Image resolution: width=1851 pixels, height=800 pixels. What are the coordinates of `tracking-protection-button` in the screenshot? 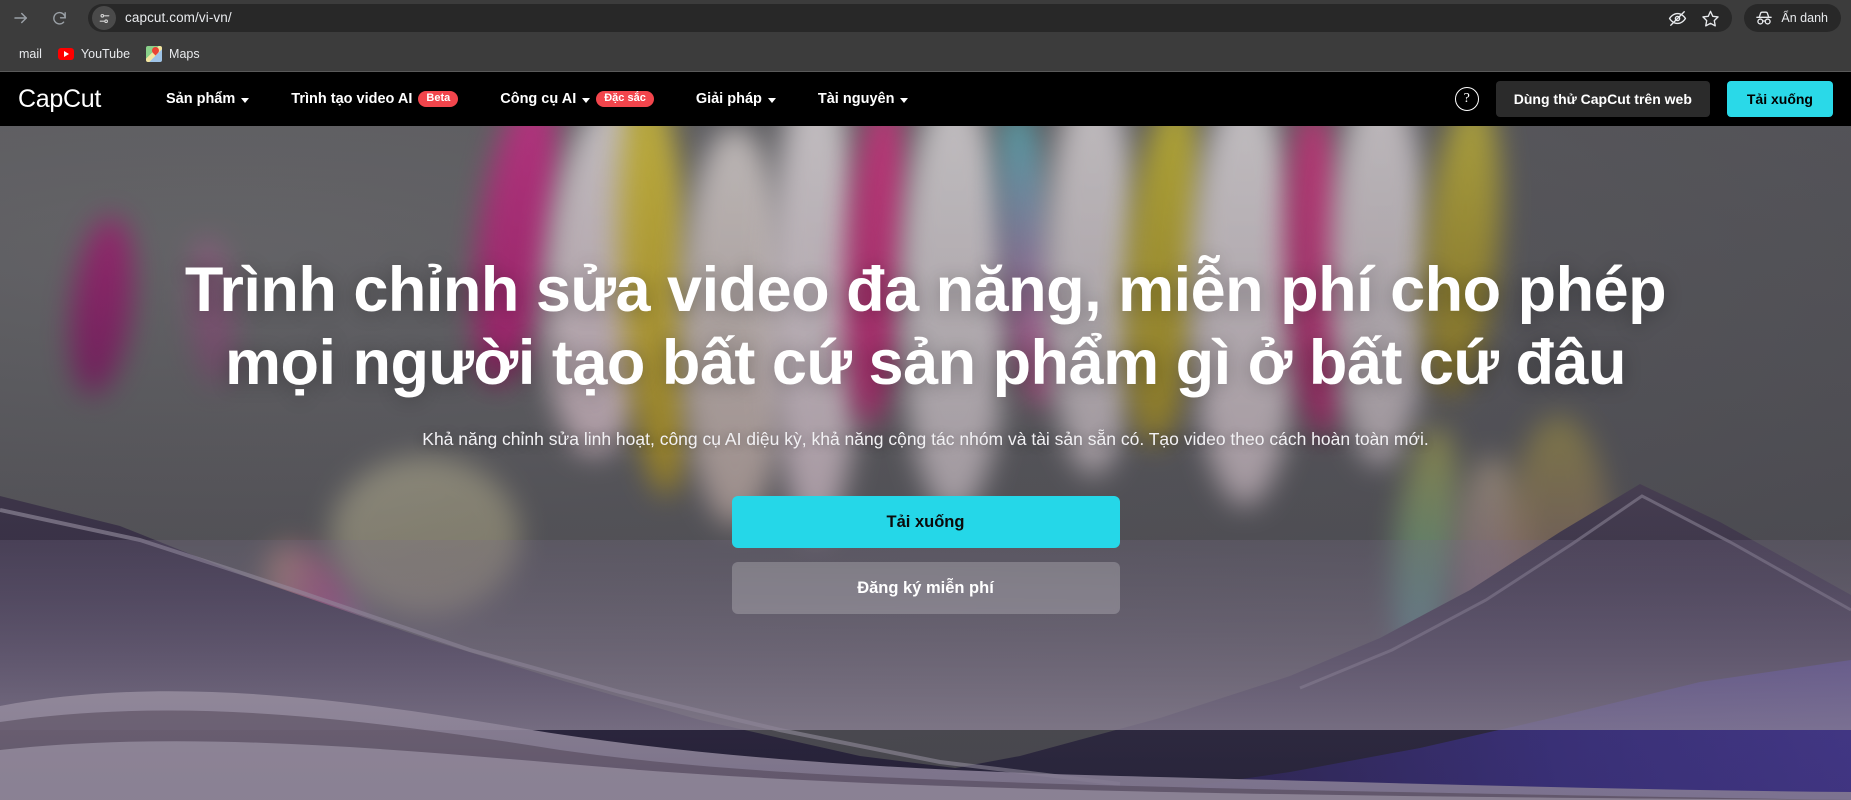 It's located at (1677, 18).